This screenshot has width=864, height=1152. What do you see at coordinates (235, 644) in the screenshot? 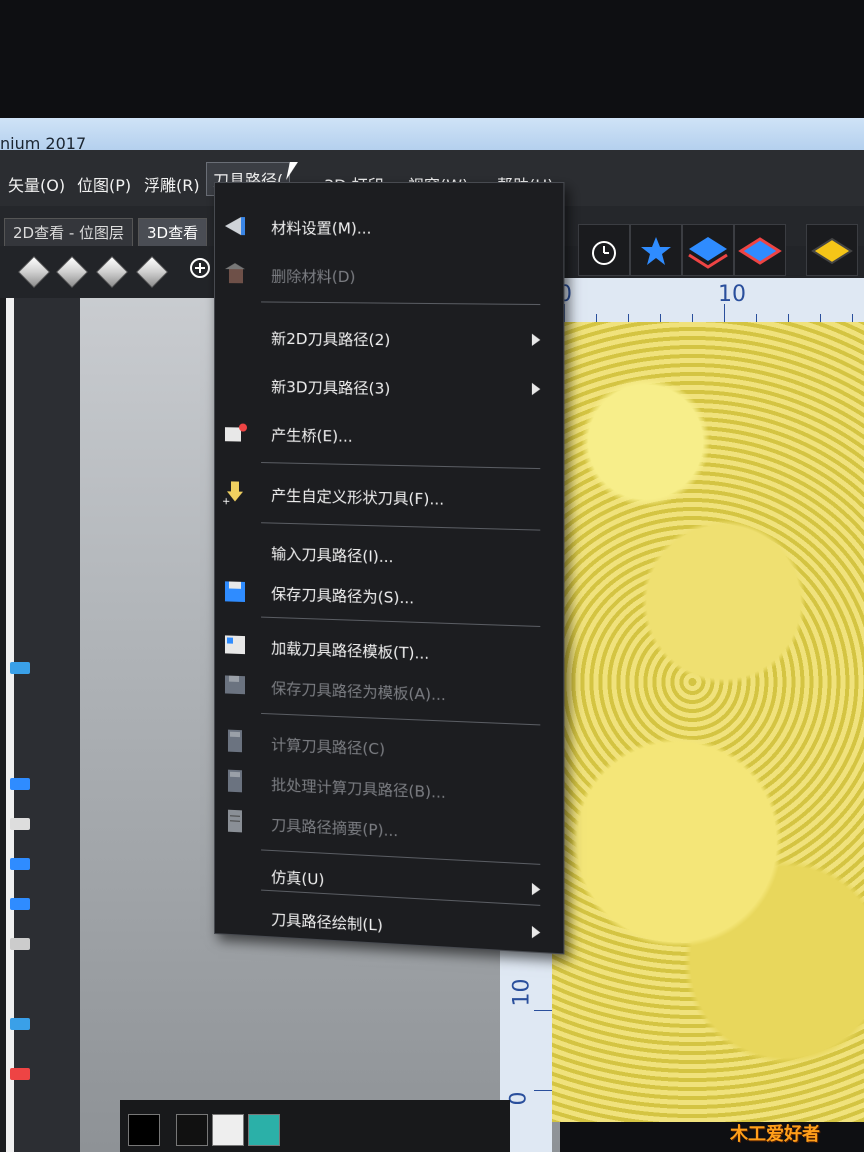
I see `load-template-icon` at bounding box center [235, 644].